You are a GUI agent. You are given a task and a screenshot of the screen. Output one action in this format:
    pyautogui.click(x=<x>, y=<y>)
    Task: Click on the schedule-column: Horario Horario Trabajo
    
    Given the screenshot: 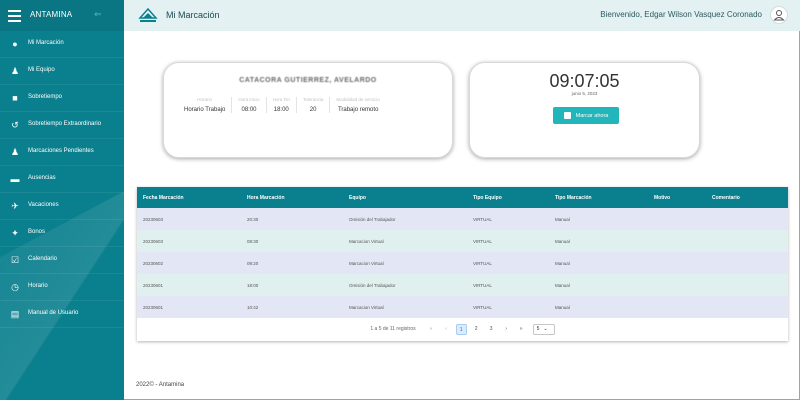 What is the action you would take?
    pyautogui.click(x=205, y=105)
    